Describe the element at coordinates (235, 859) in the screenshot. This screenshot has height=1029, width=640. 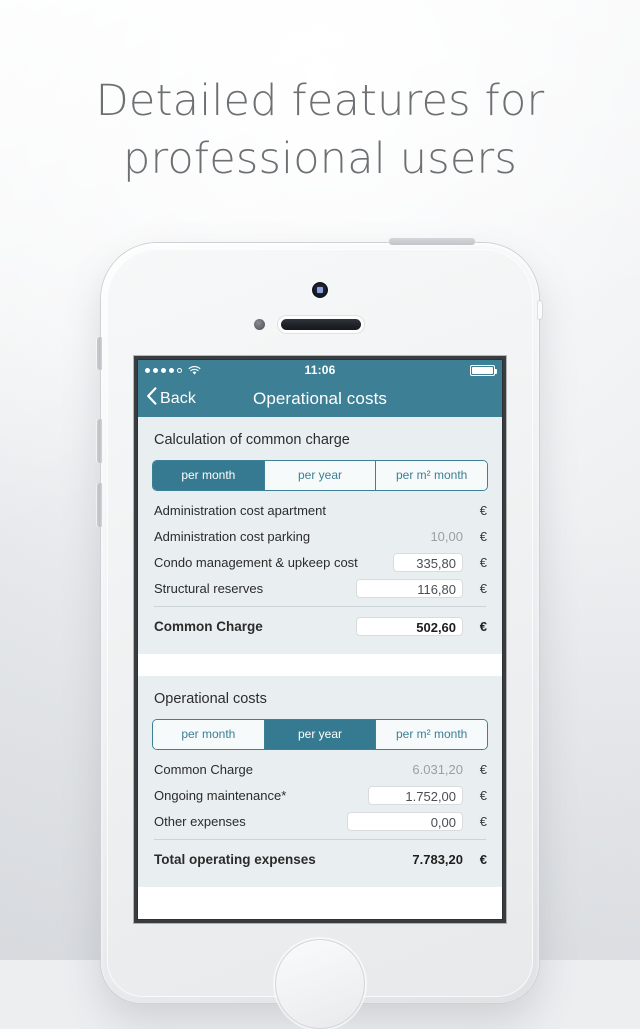
I see `total-label: Total operating expenses` at that location.